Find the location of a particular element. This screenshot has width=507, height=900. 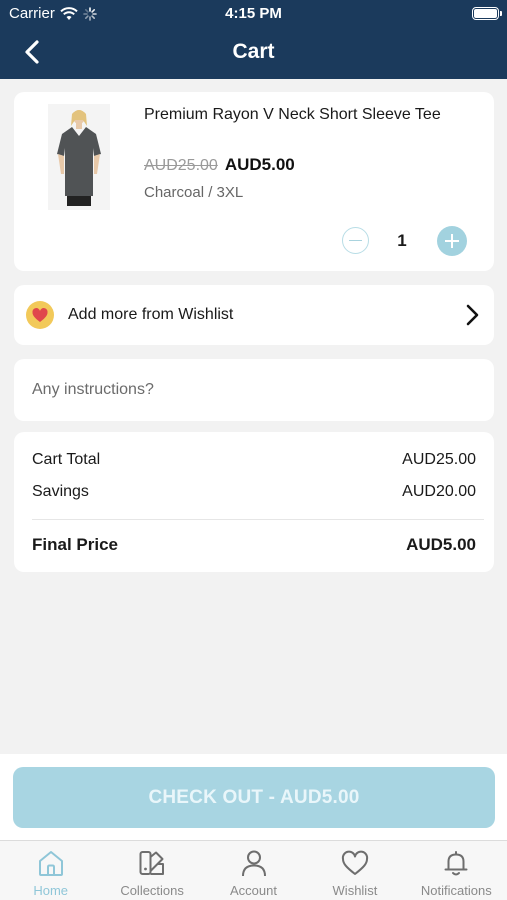

savings-row: Savings AUD20.00 is located at coordinates (254, 492).